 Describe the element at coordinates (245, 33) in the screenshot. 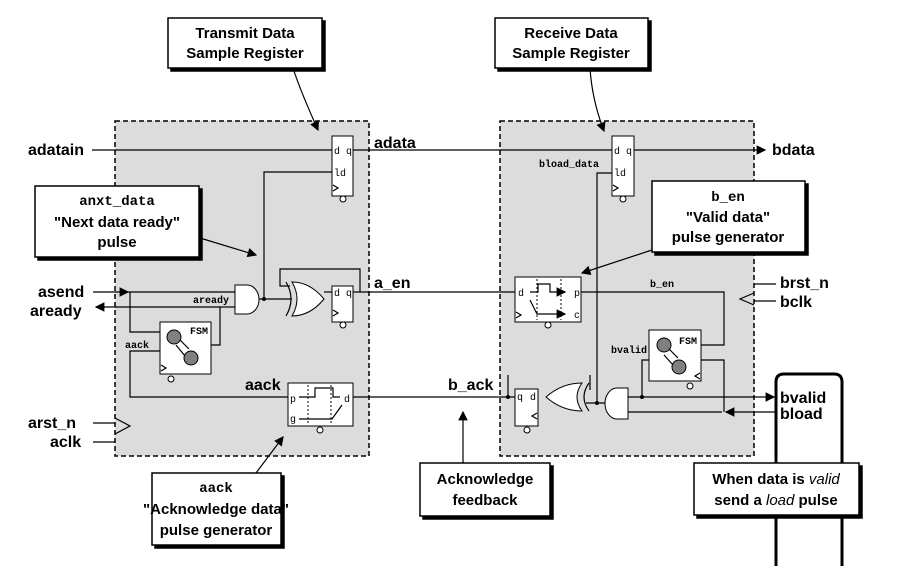

I see `svg-text: Transmit Data` at that location.